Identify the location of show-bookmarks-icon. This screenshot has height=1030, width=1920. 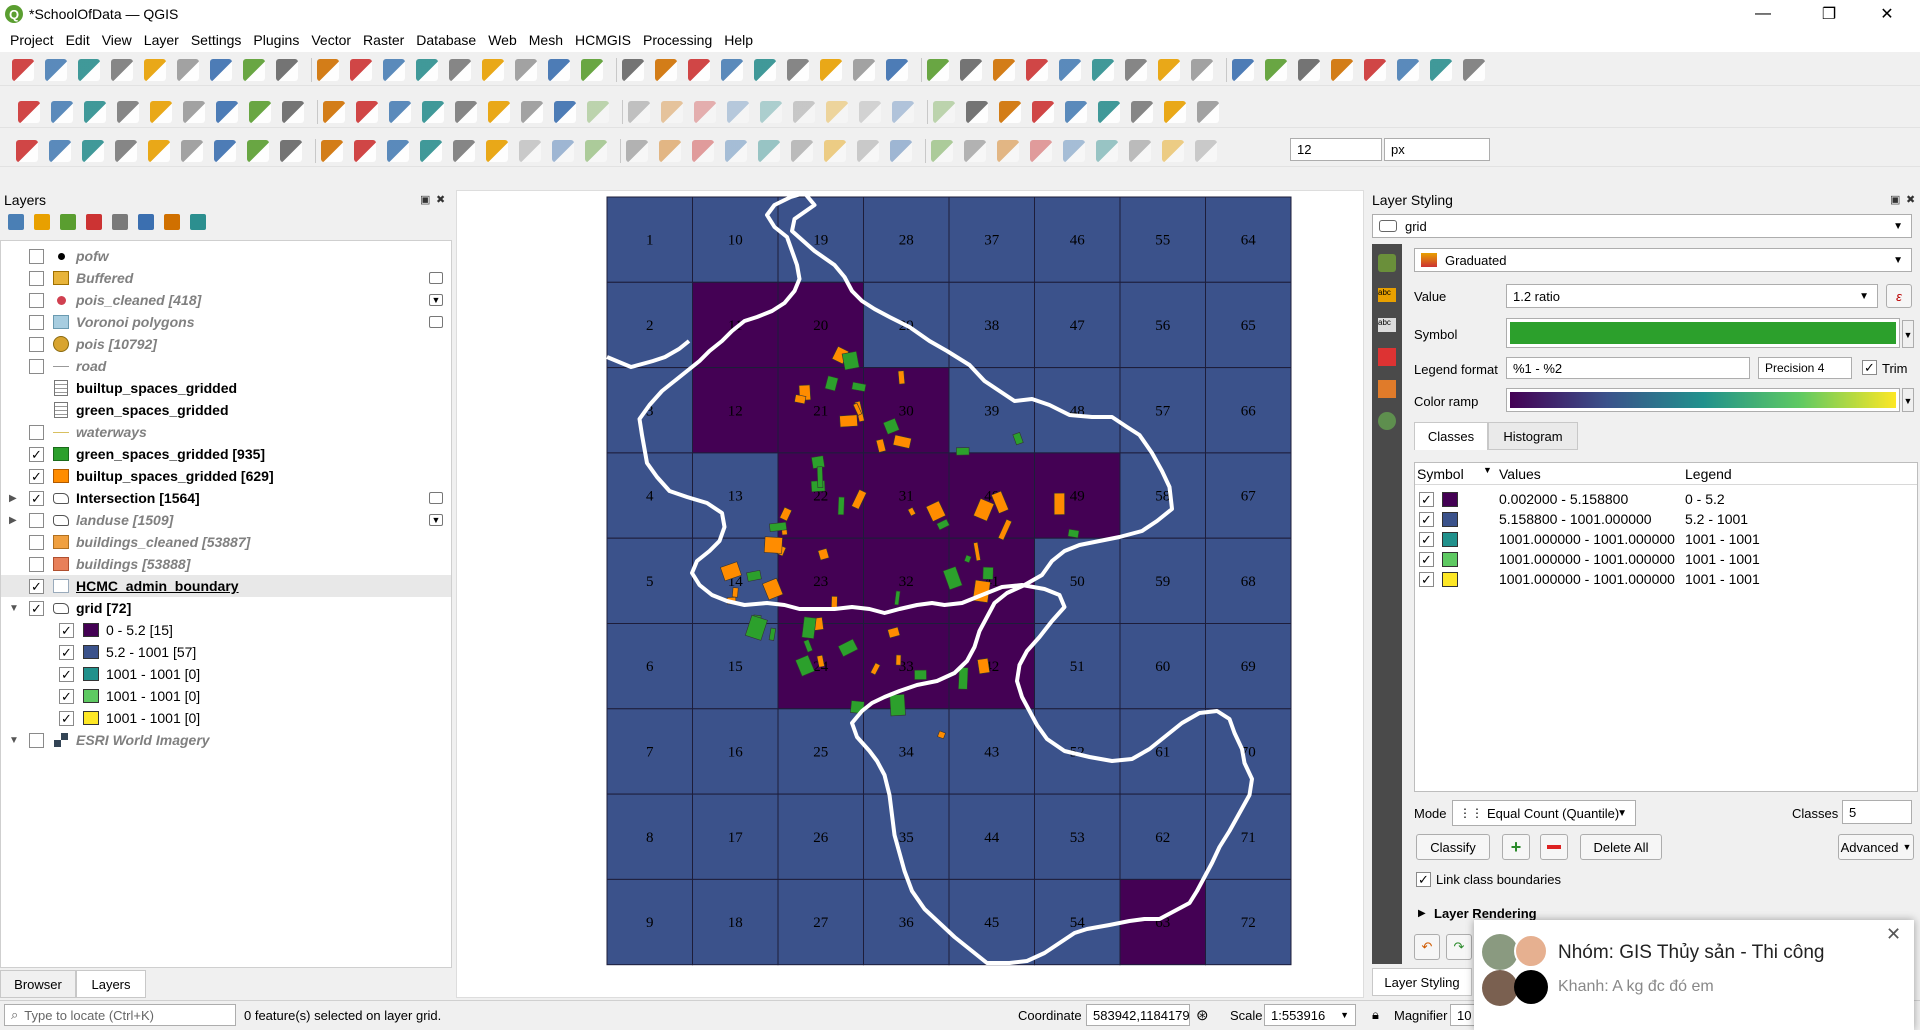
(592, 70).